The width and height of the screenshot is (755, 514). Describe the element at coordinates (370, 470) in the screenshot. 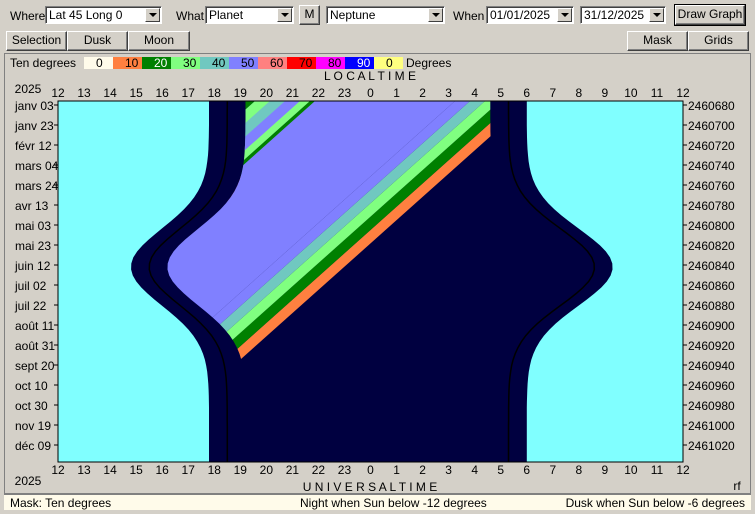

I see `hour-label-bottom: 0` at that location.